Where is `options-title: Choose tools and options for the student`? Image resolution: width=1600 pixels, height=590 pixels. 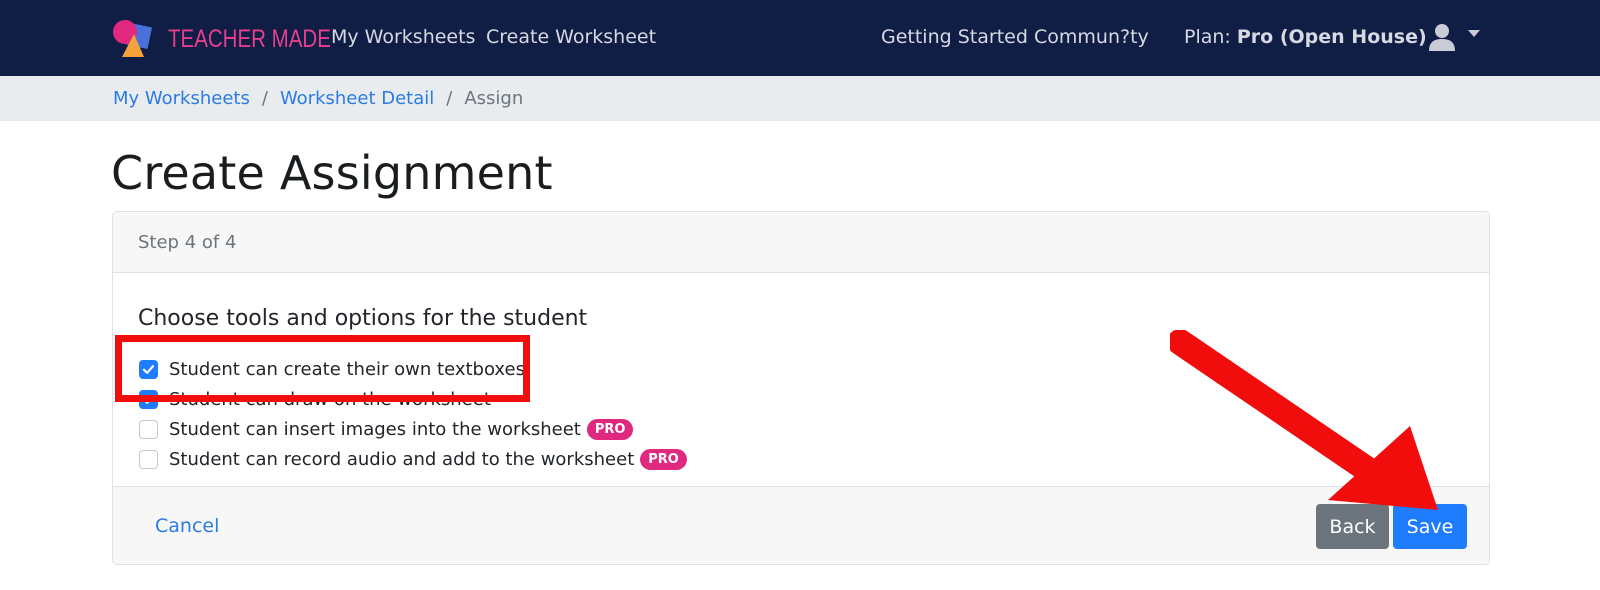 options-title: Choose tools and options for the student is located at coordinates (363, 318).